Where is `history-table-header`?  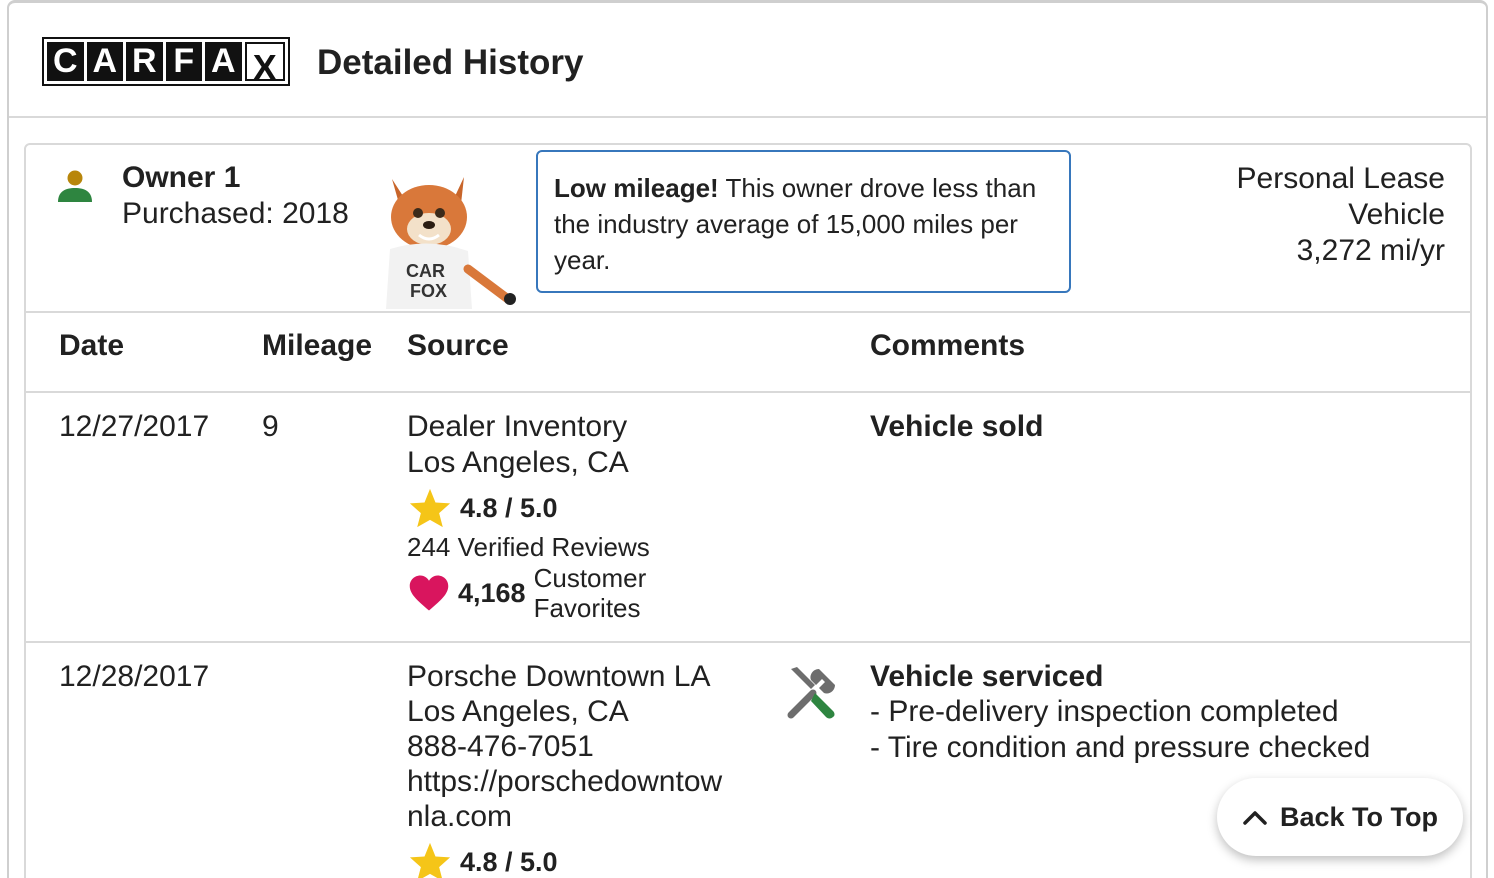 history-table-header is located at coordinates (748, 352).